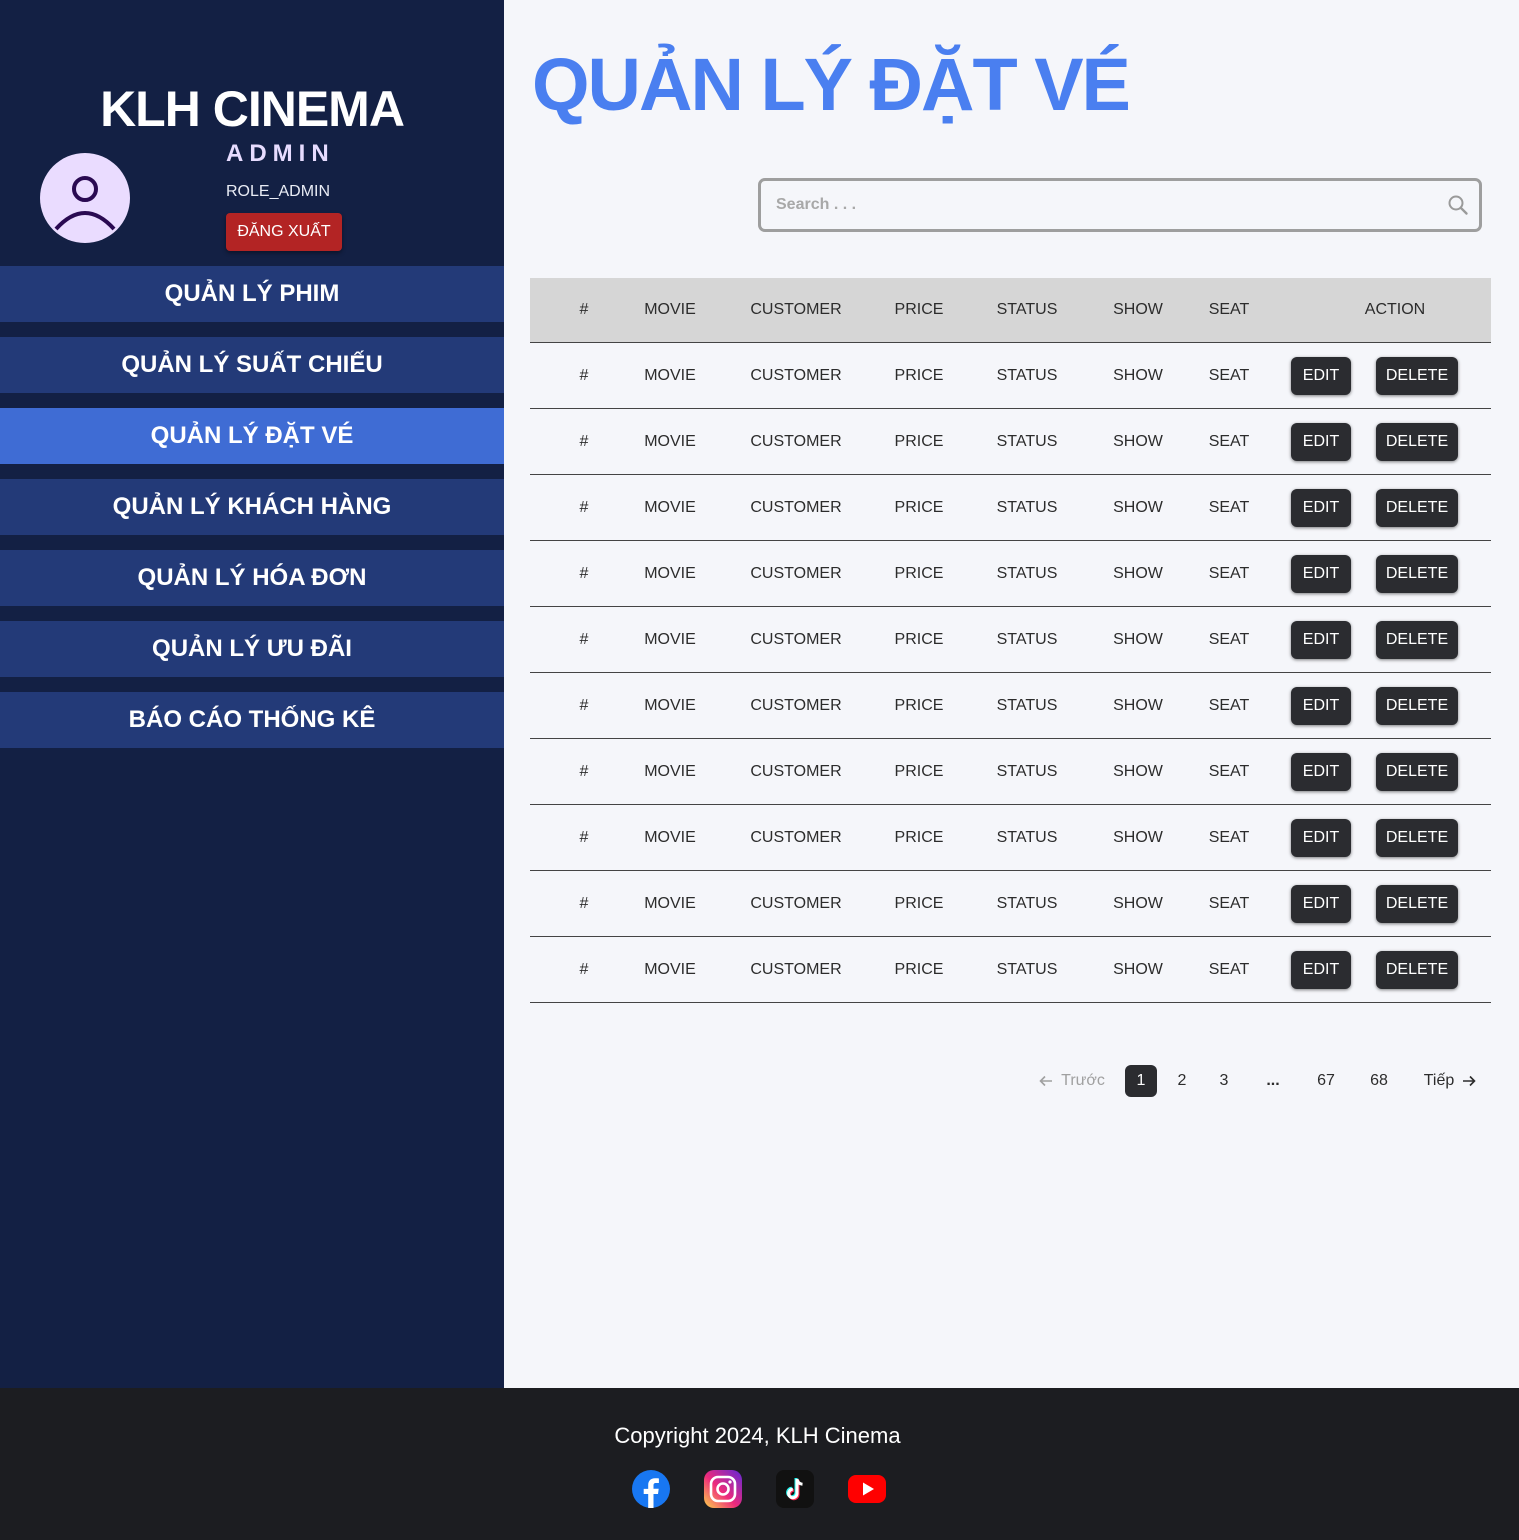 This screenshot has width=1519, height=1540. What do you see at coordinates (919, 309) in the screenshot?
I see `header-price: PRICE` at bounding box center [919, 309].